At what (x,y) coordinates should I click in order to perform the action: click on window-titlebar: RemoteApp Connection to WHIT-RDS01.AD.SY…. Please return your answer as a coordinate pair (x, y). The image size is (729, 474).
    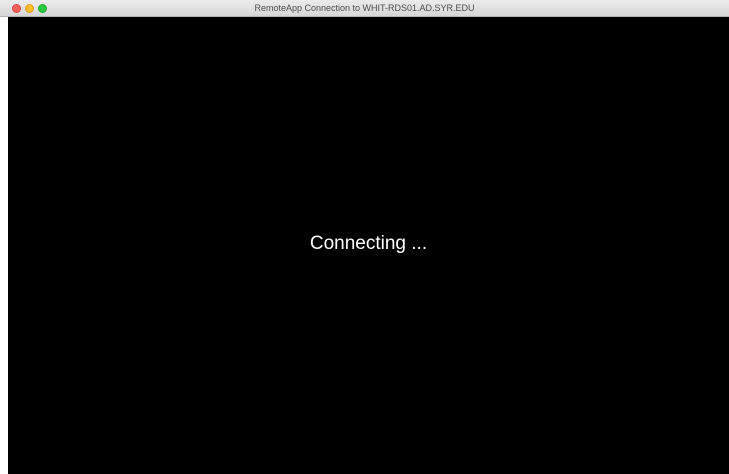
    Looking at the image, I should click on (364, 8).